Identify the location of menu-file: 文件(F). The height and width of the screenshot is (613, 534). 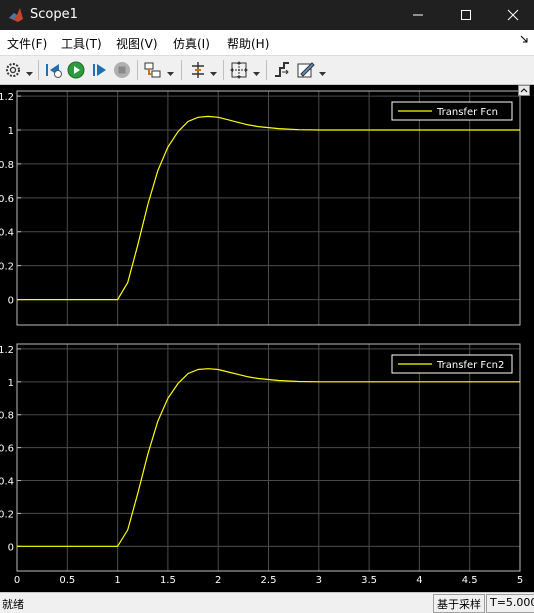
(27, 43).